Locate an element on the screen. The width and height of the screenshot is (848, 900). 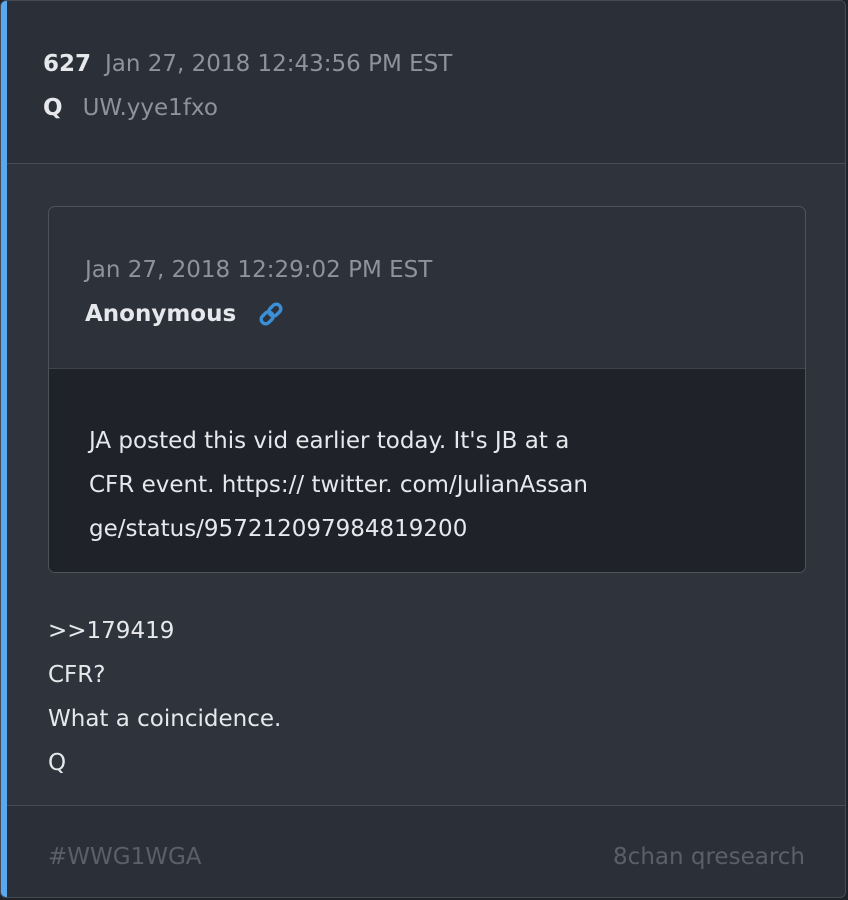
reply-line-backlink: >>179419 is located at coordinates (164, 631).